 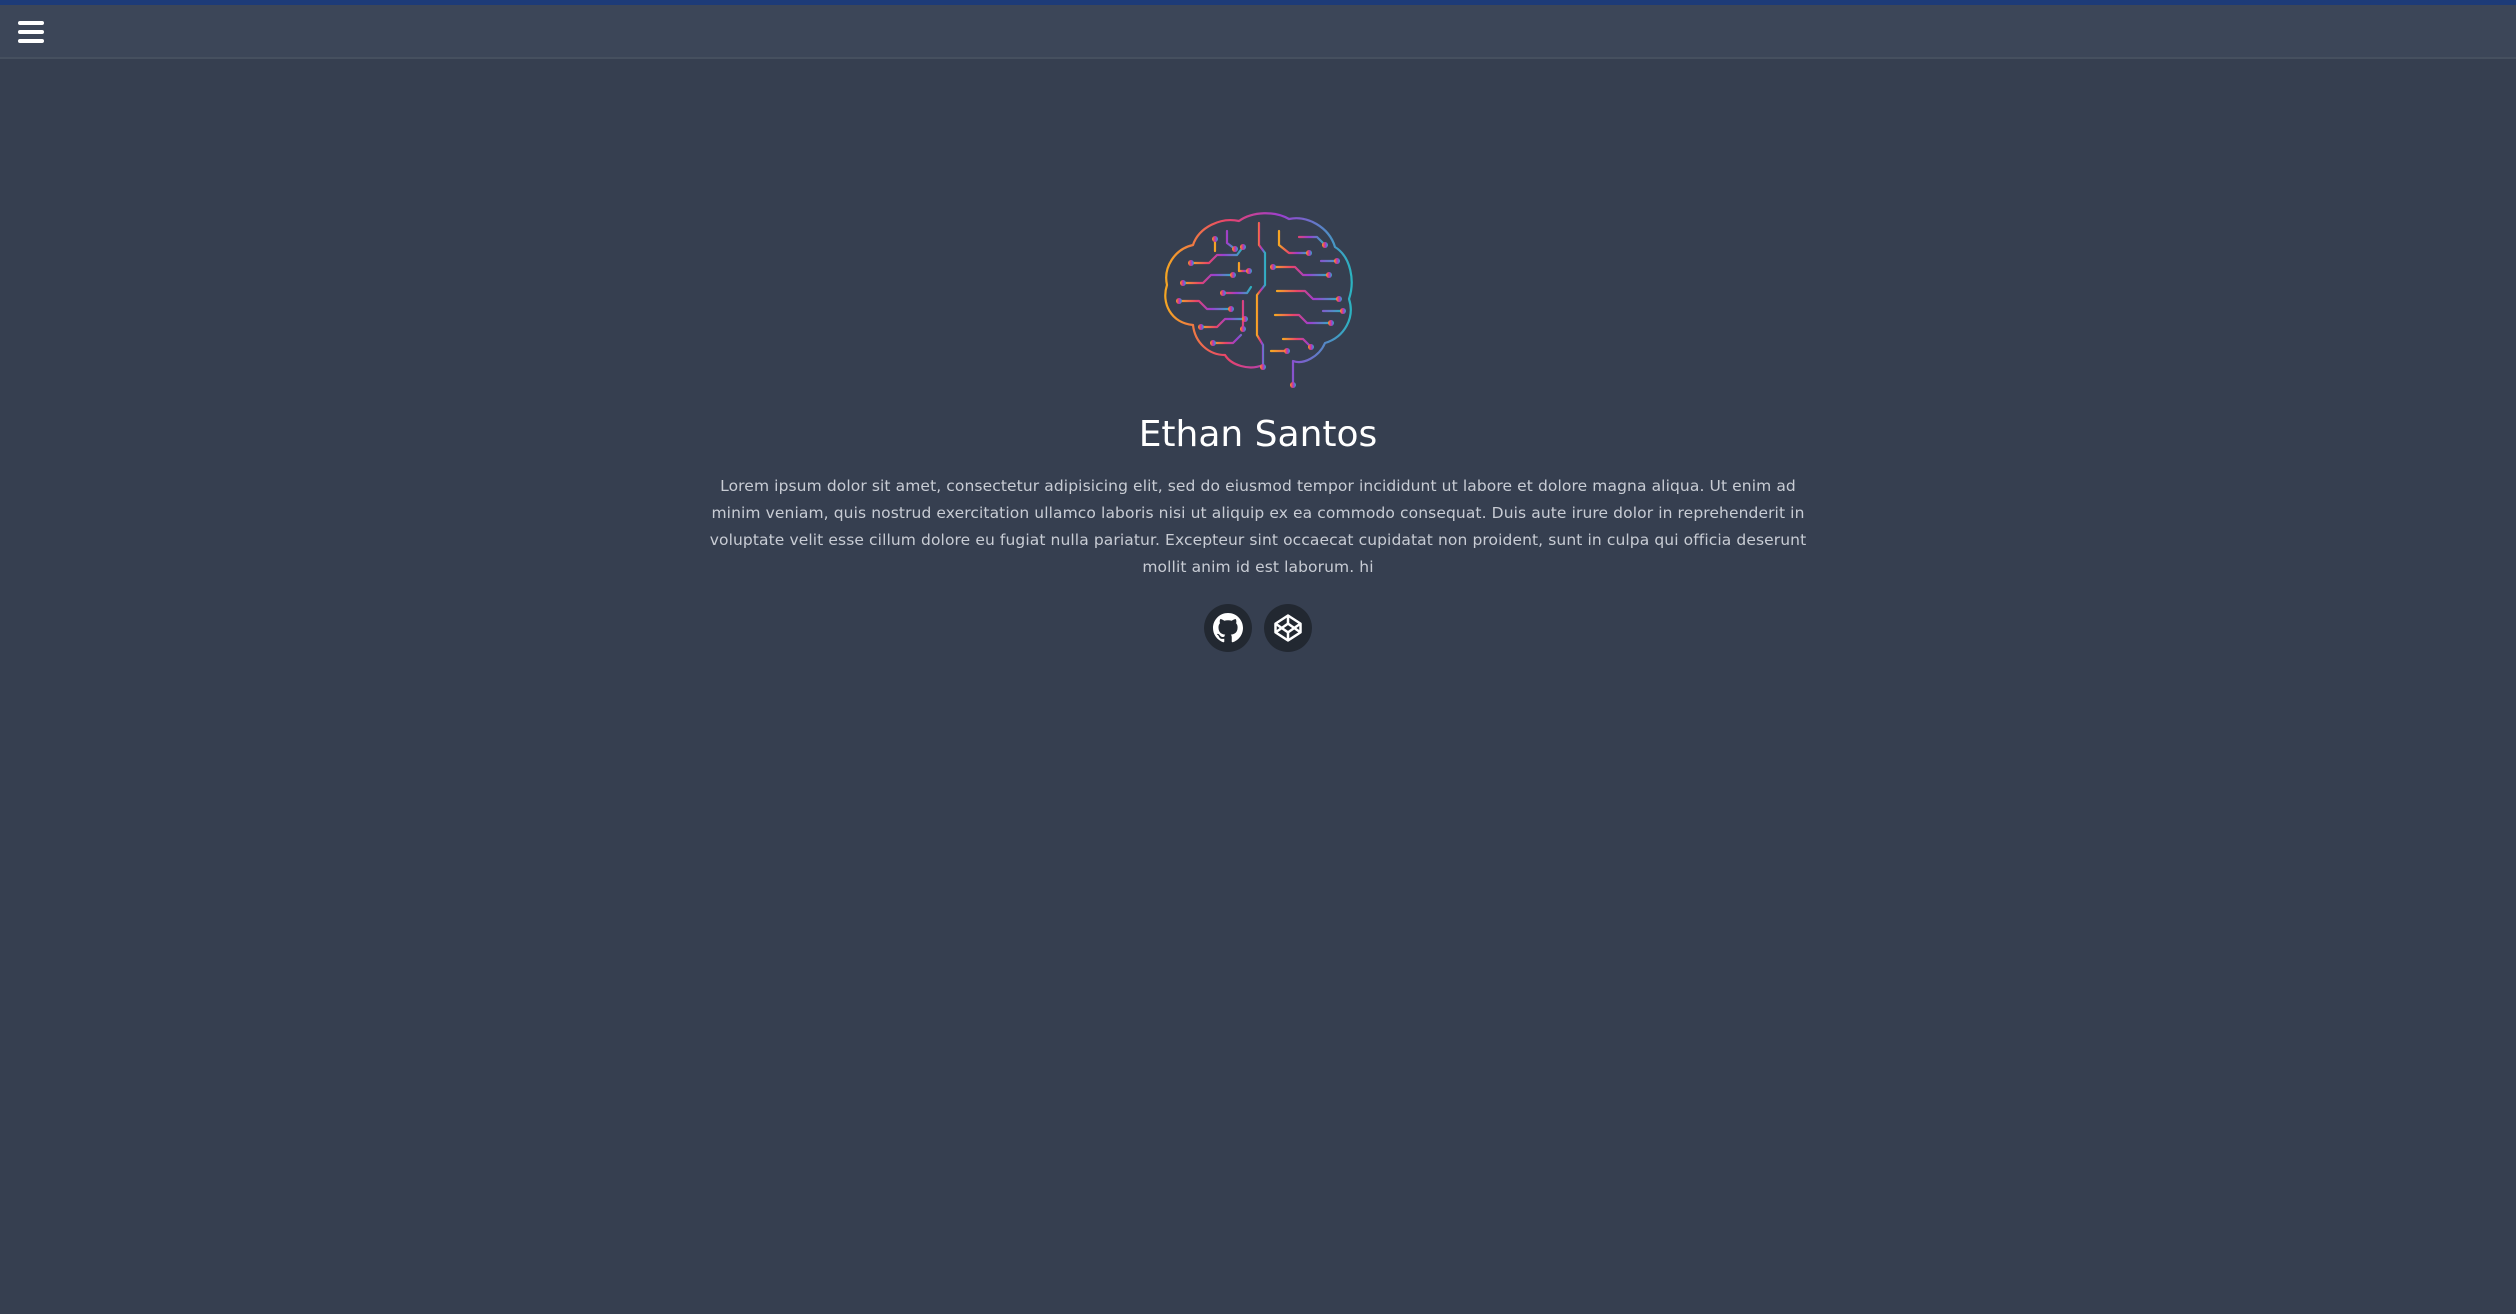 I want to click on circuit-brain-icon, so click(x=1258, y=300).